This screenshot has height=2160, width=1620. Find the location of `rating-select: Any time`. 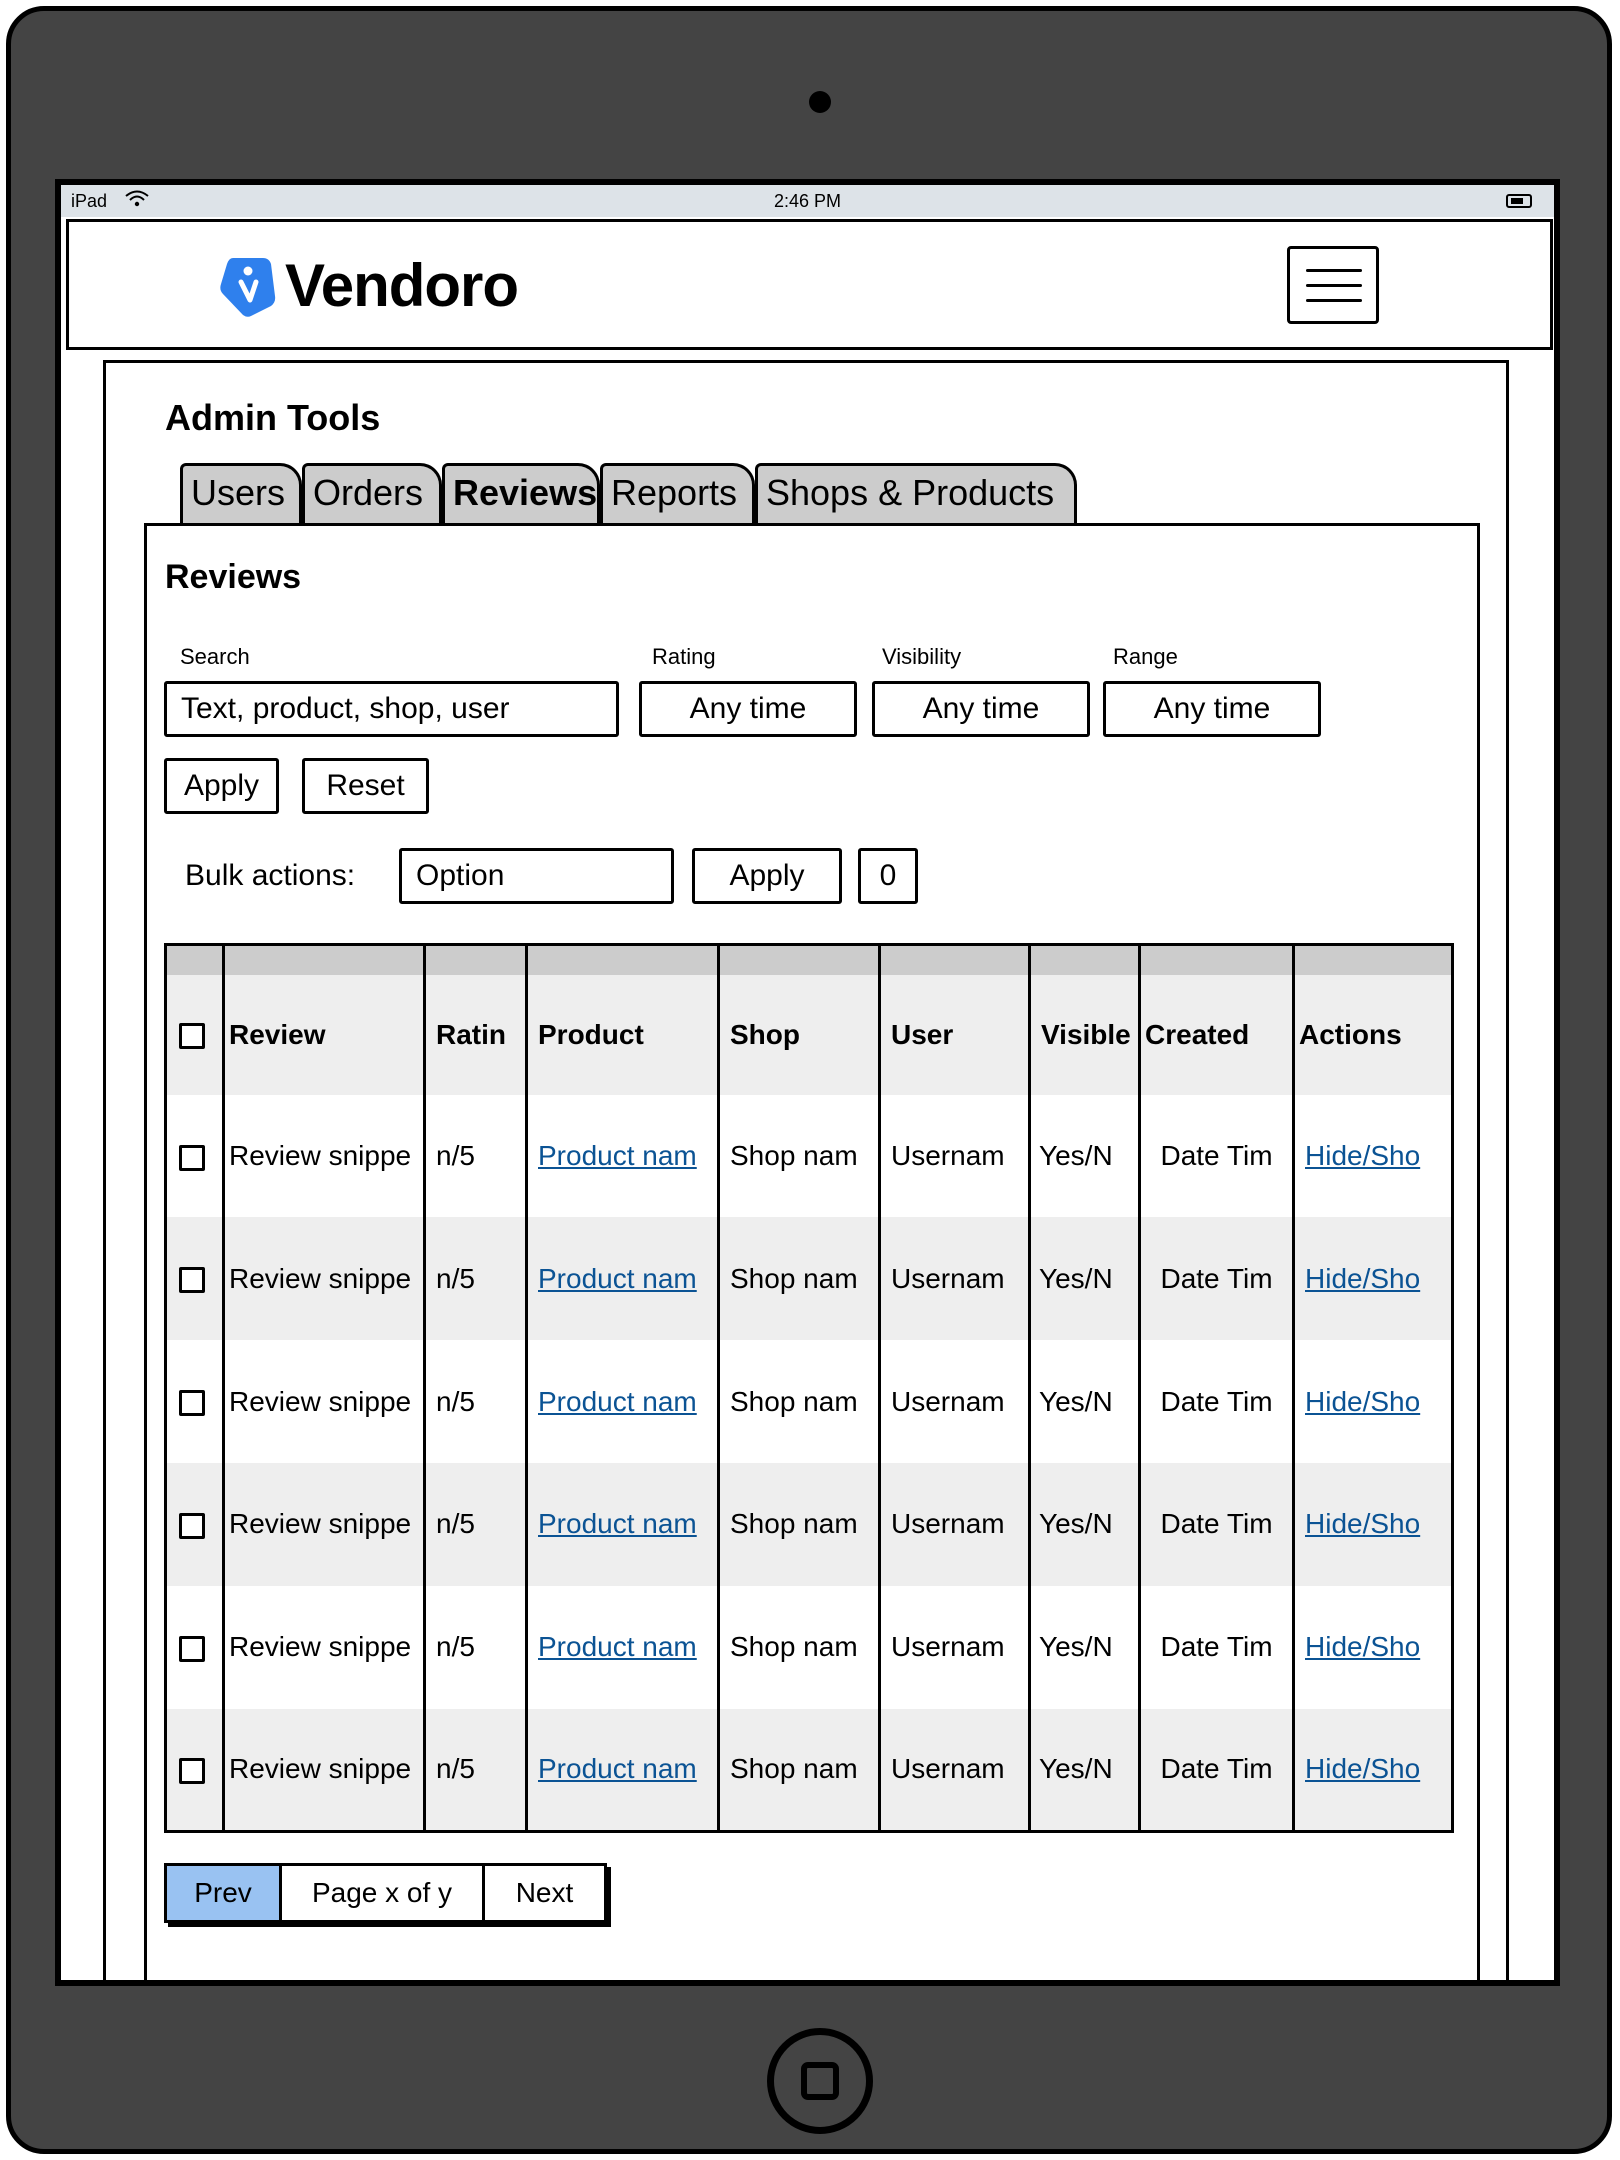

rating-select: Any time is located at coordinates (748, 709).